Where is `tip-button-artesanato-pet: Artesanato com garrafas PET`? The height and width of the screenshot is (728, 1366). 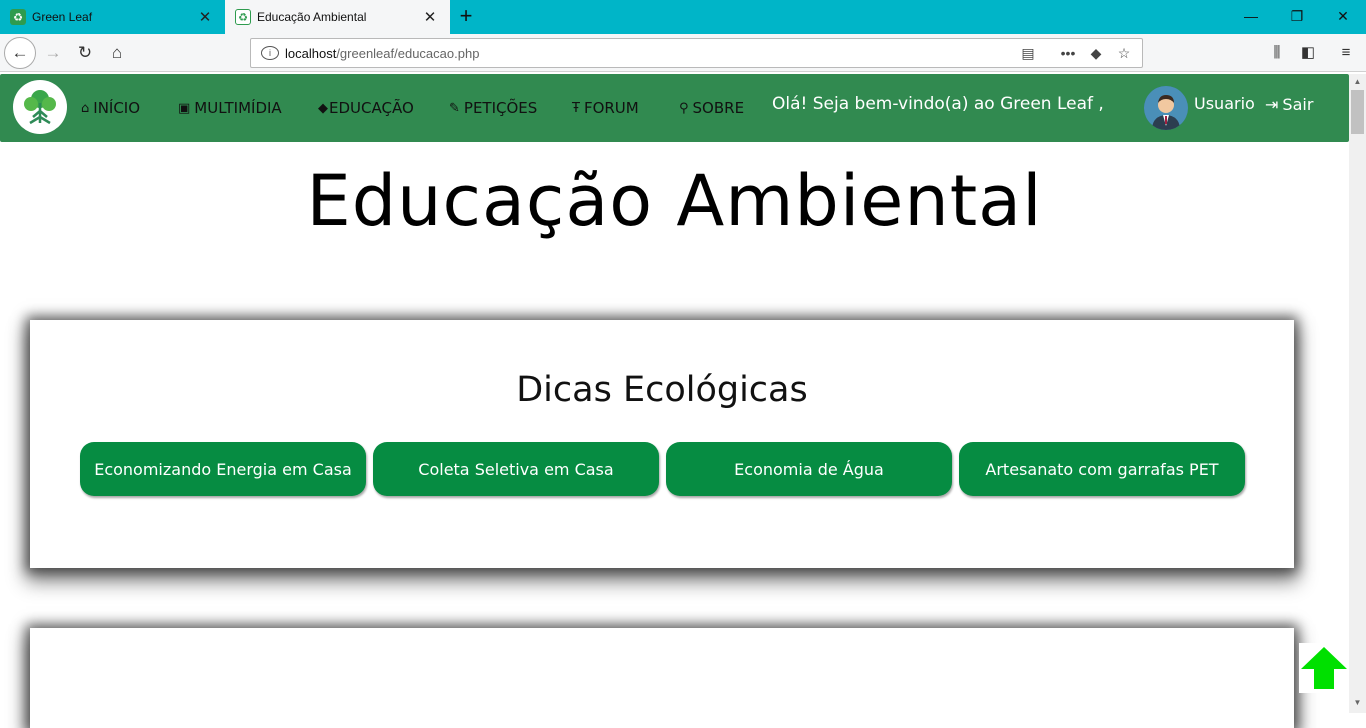 tip-button-artesanato-pet: Artesanato com garrafas PET is located at coordinates (1102, 469).